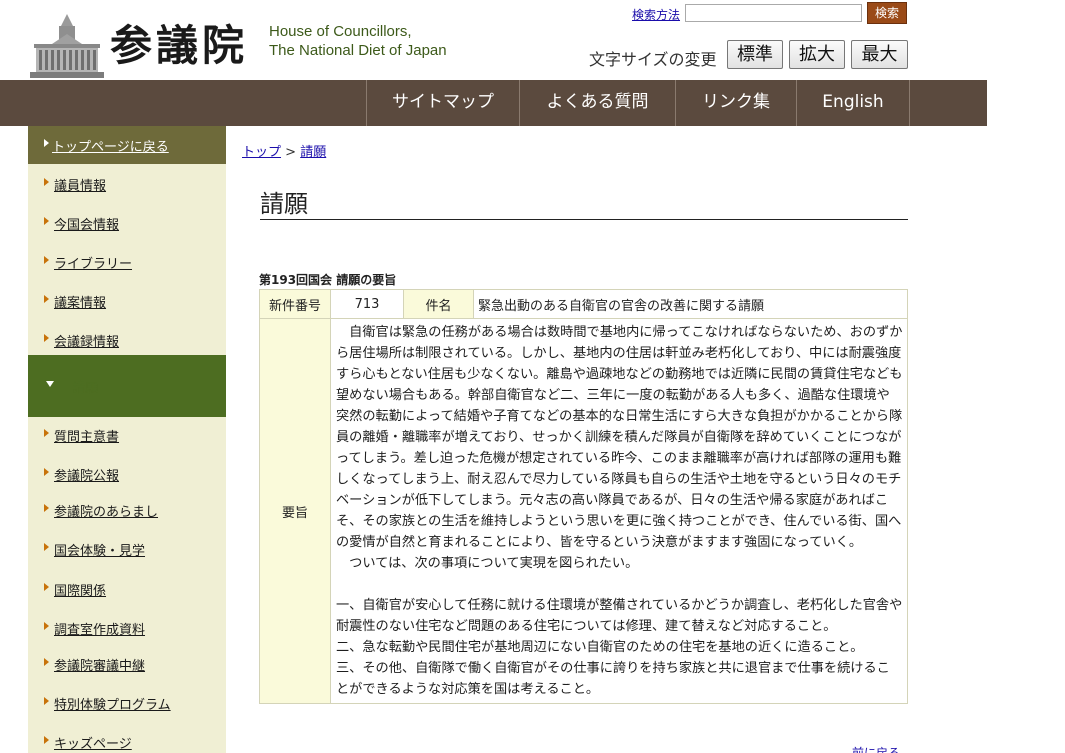  What do you see at coordinates (853, 103) in the screenshot?
I see `nav-english: English` at bounding box center [853, 103].